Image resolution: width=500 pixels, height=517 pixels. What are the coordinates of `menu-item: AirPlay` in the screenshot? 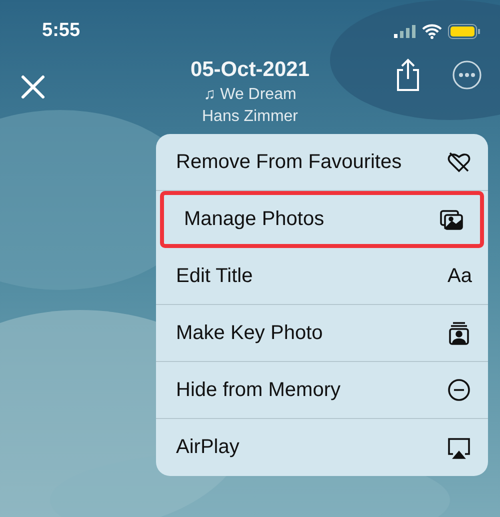 It's located at (322, 447).